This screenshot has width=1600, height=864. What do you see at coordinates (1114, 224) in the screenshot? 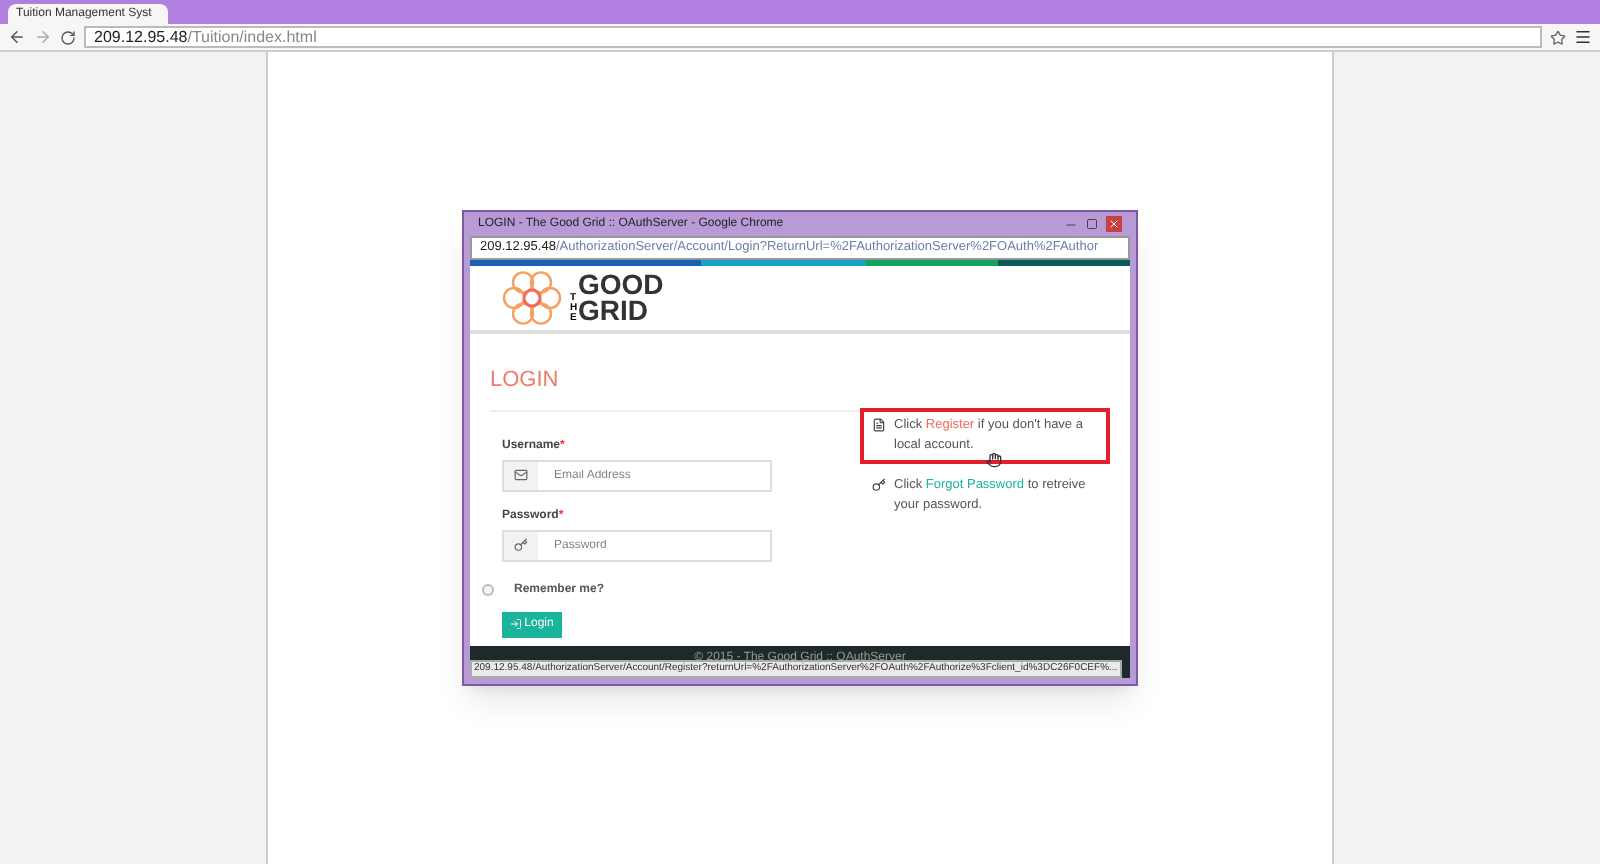
I see `close-icon` at bounding box center [1114, 224].